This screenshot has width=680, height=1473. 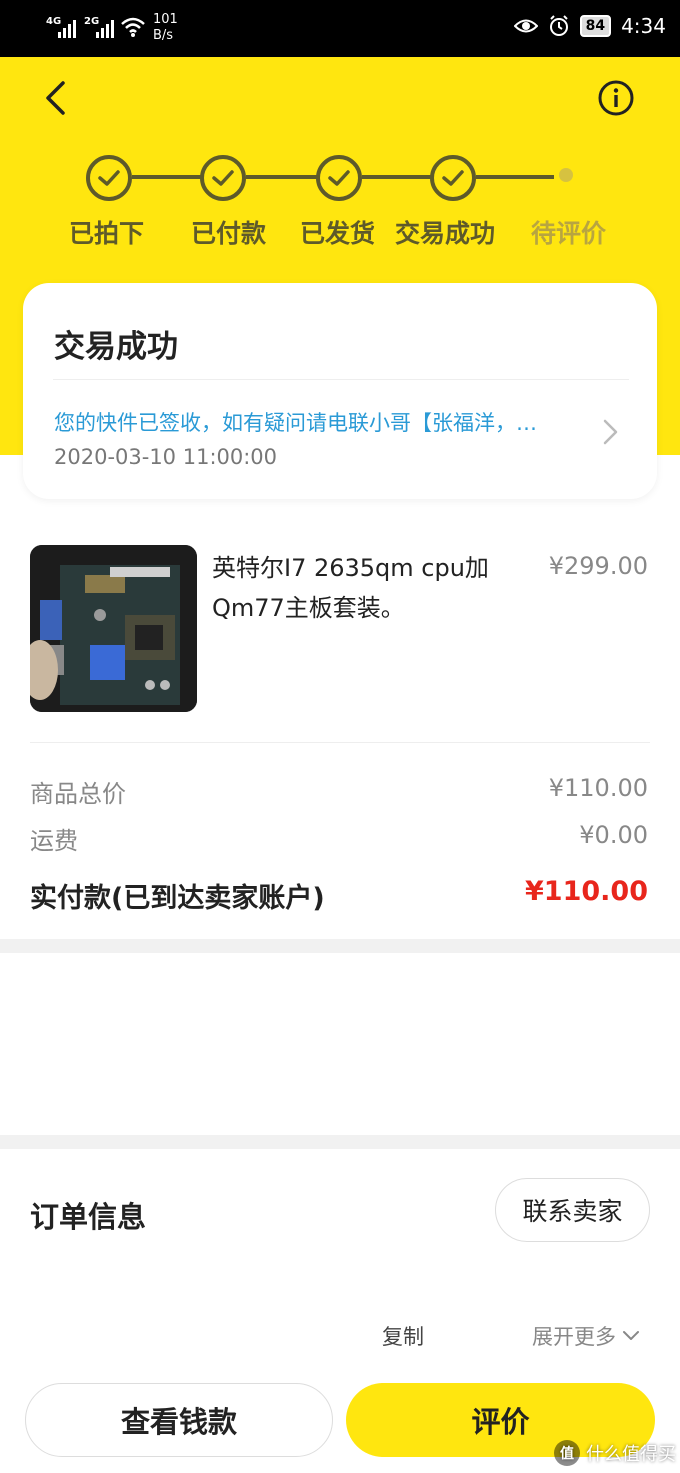 What do you see at coordinates (572, 1210) in the screenshot?
I see `contact-seller-button: 联系卖家` at bounding box center [572, 1210].